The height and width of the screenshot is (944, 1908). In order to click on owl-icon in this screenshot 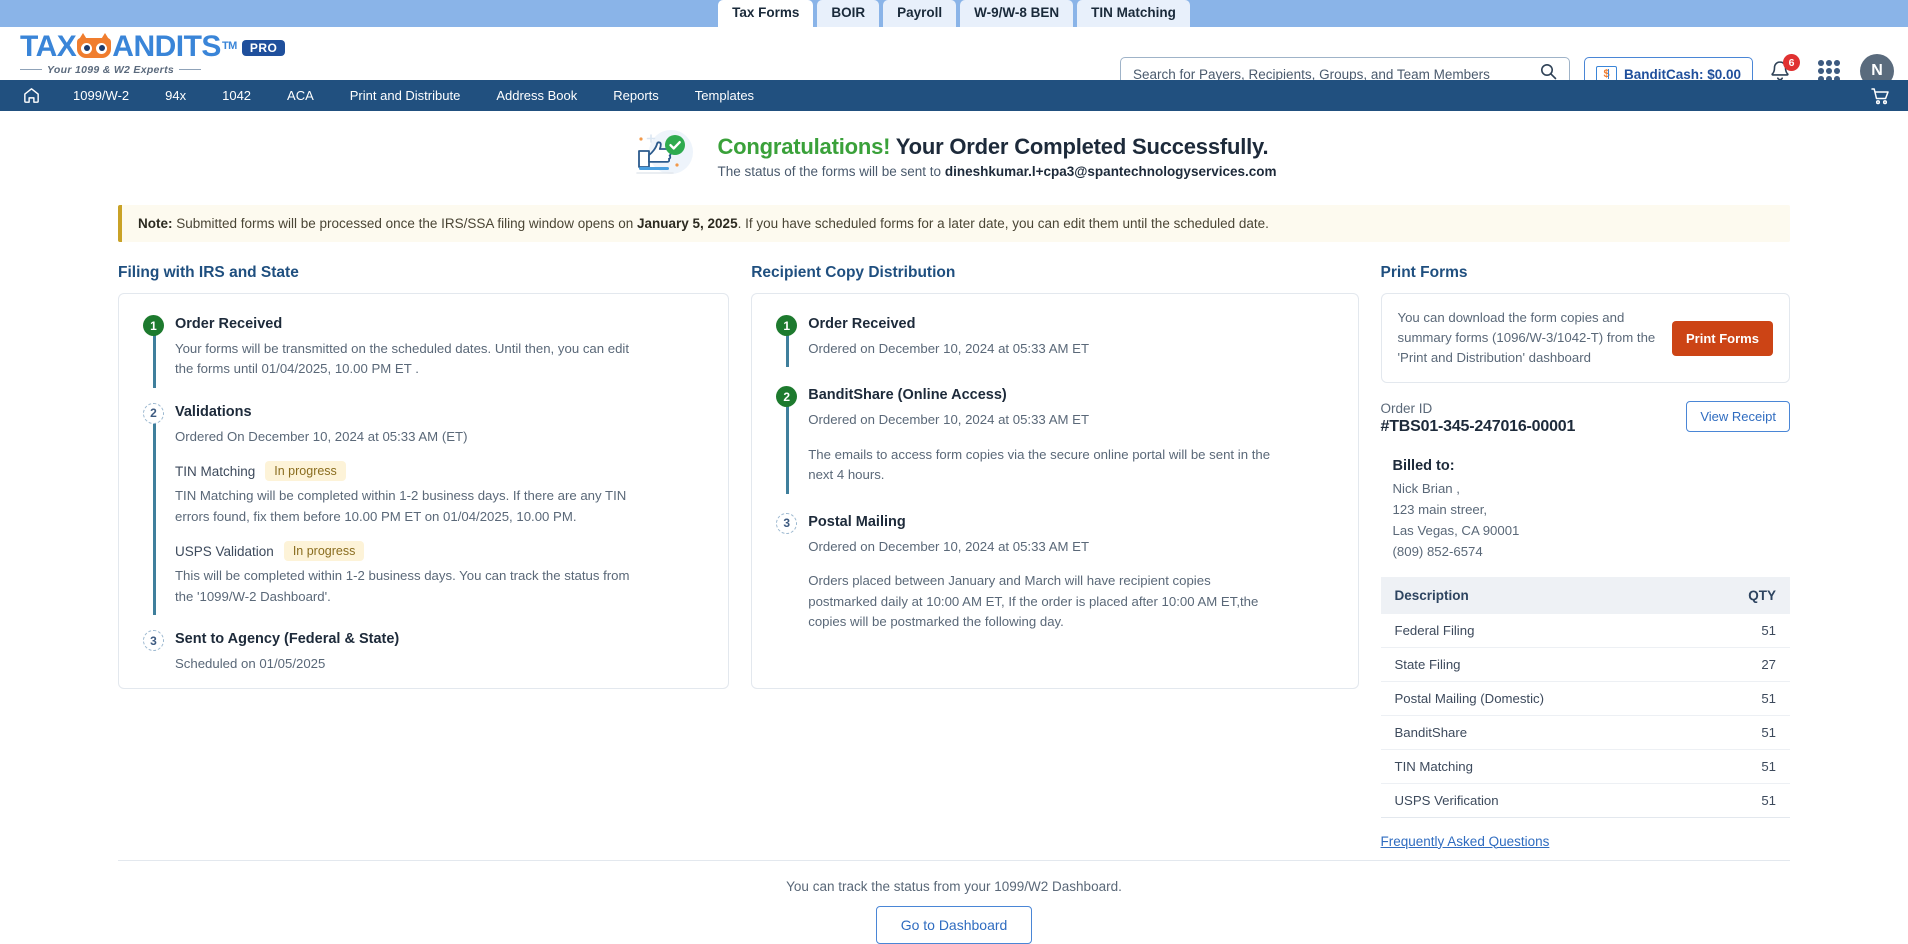, I will do `click(94, 45)`.